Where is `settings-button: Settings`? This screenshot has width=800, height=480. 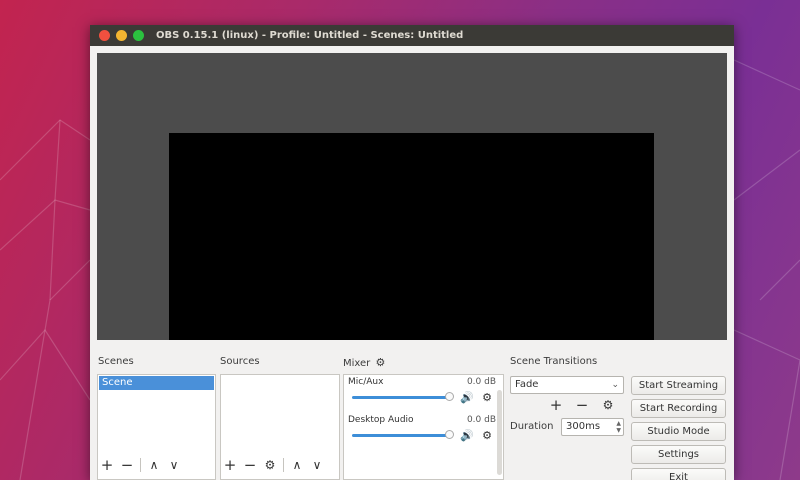 settings-button: Settings is located at coordinates (678, 454).